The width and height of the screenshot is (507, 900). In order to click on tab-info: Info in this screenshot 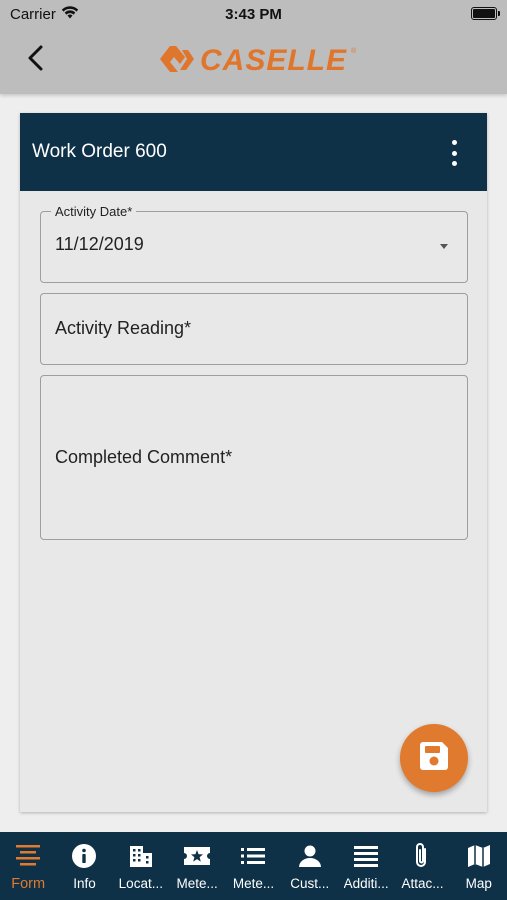, I will do `click(84, 866)`.